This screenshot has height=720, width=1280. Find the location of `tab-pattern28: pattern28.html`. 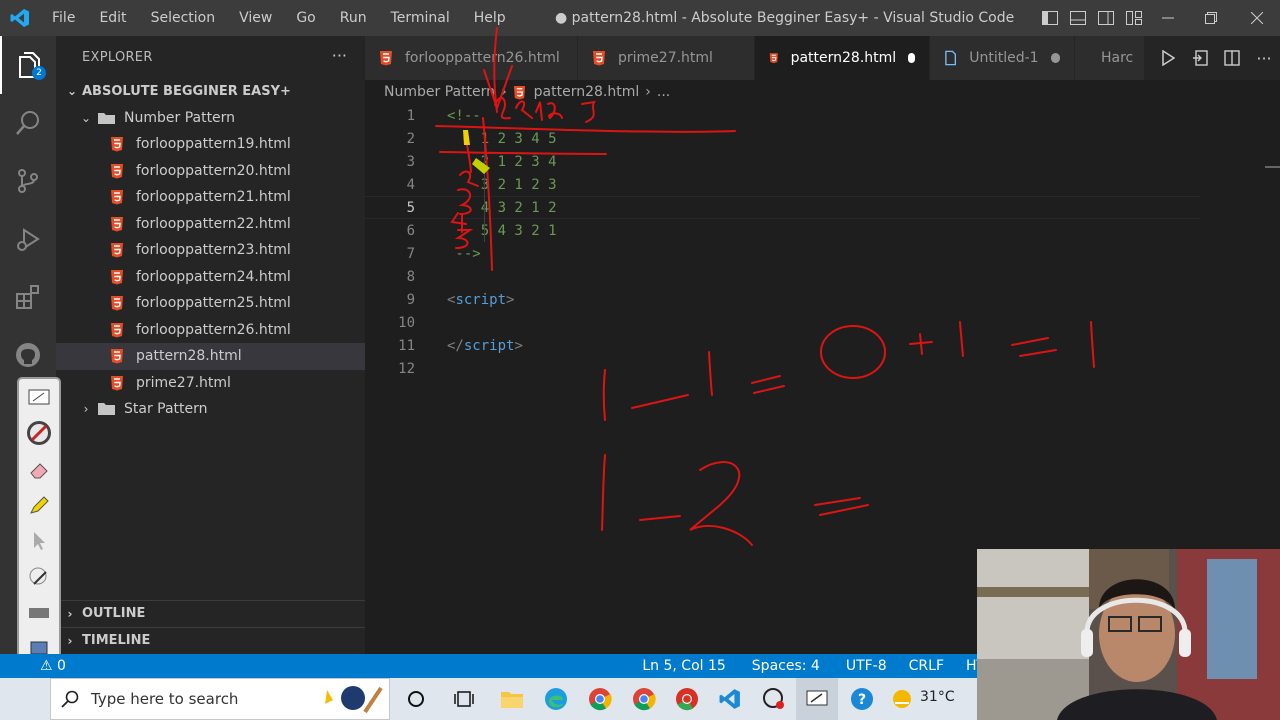

tab-pattern28: pattern28.html is located at coordinates (842, 58).